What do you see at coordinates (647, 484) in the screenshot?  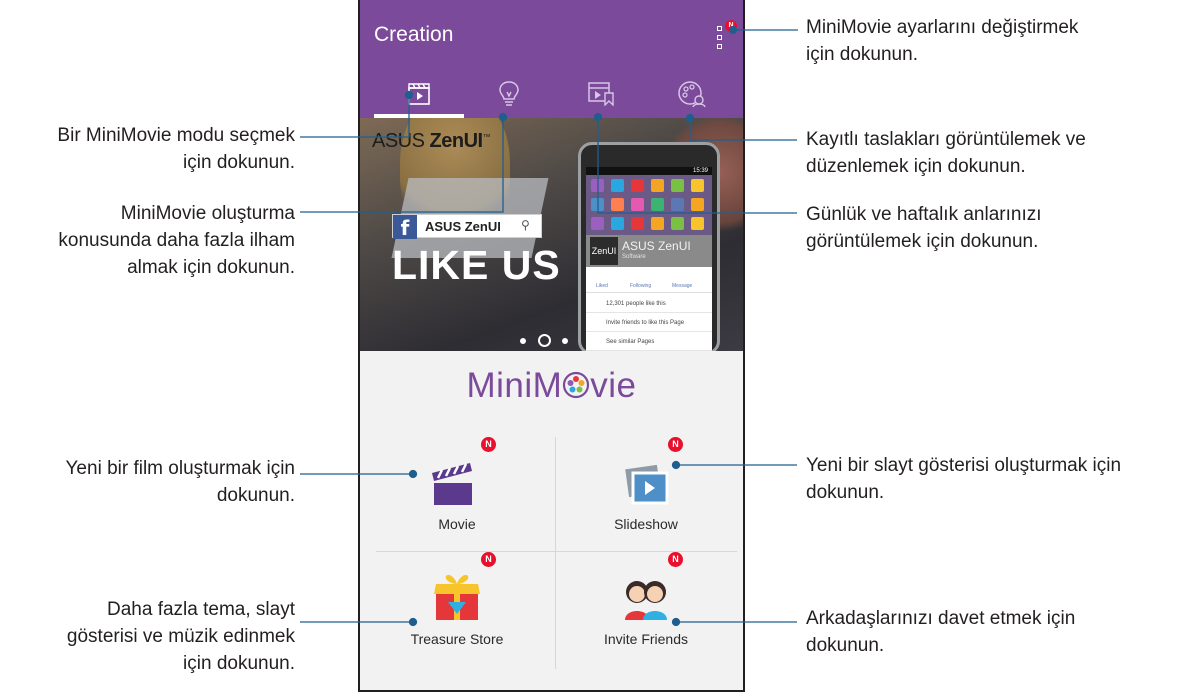 I see `slideshow-icon` at bounding box center [647, 484].